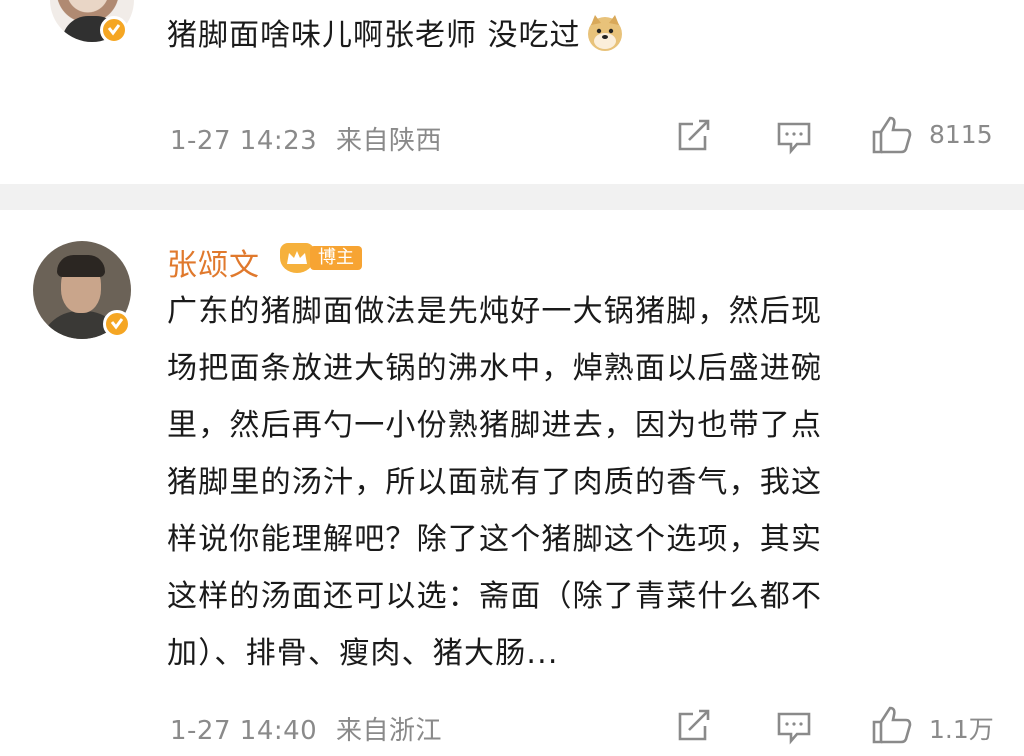  I want to click on comment-text: 猪脚面啥味儿啊张老师 没吃过, so click(396, 39).